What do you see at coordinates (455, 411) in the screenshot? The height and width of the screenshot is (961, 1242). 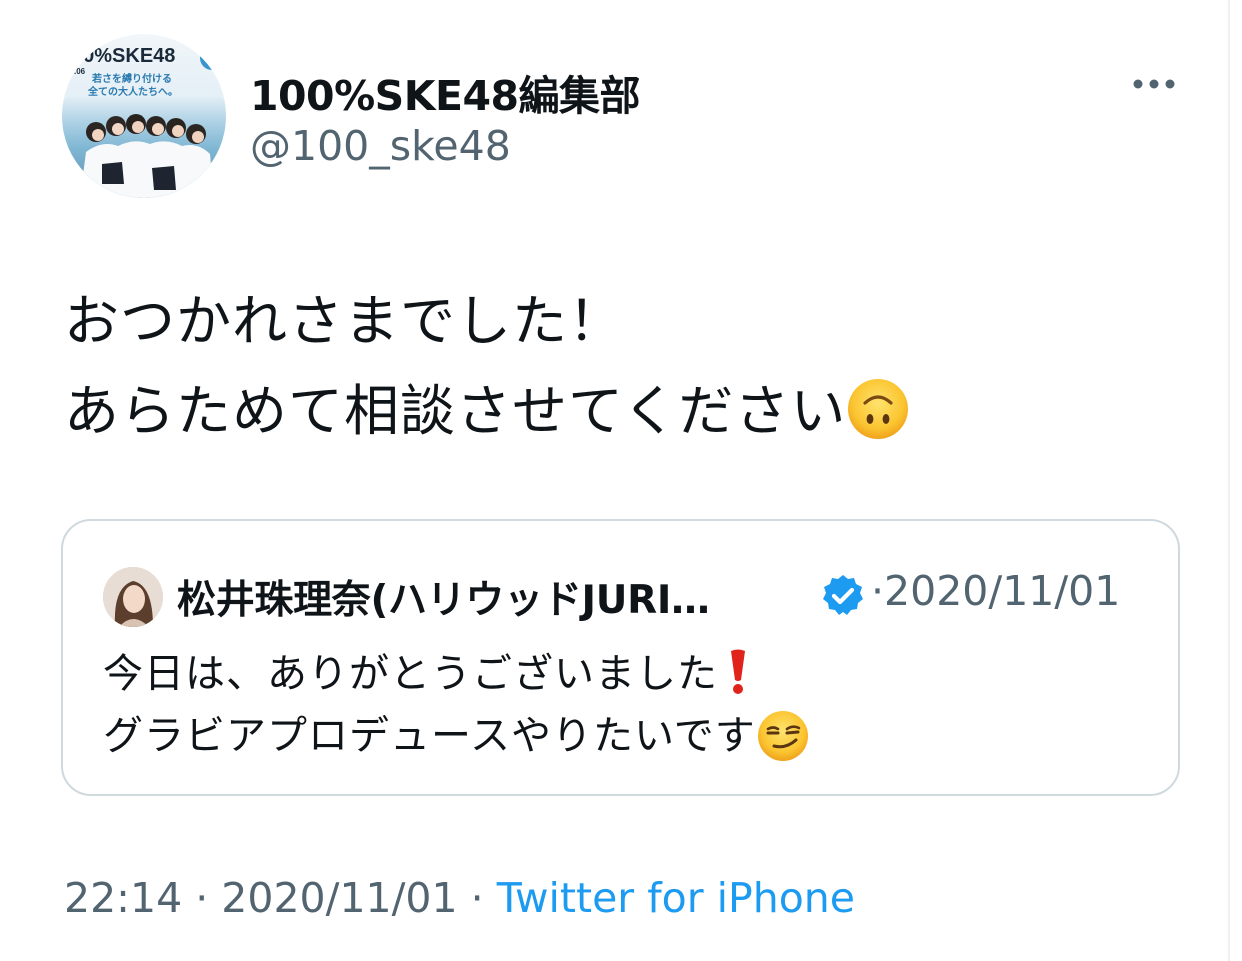 I see `tweet-line-2-text: あらためて相談させてください` at bounding box center [455, 411].